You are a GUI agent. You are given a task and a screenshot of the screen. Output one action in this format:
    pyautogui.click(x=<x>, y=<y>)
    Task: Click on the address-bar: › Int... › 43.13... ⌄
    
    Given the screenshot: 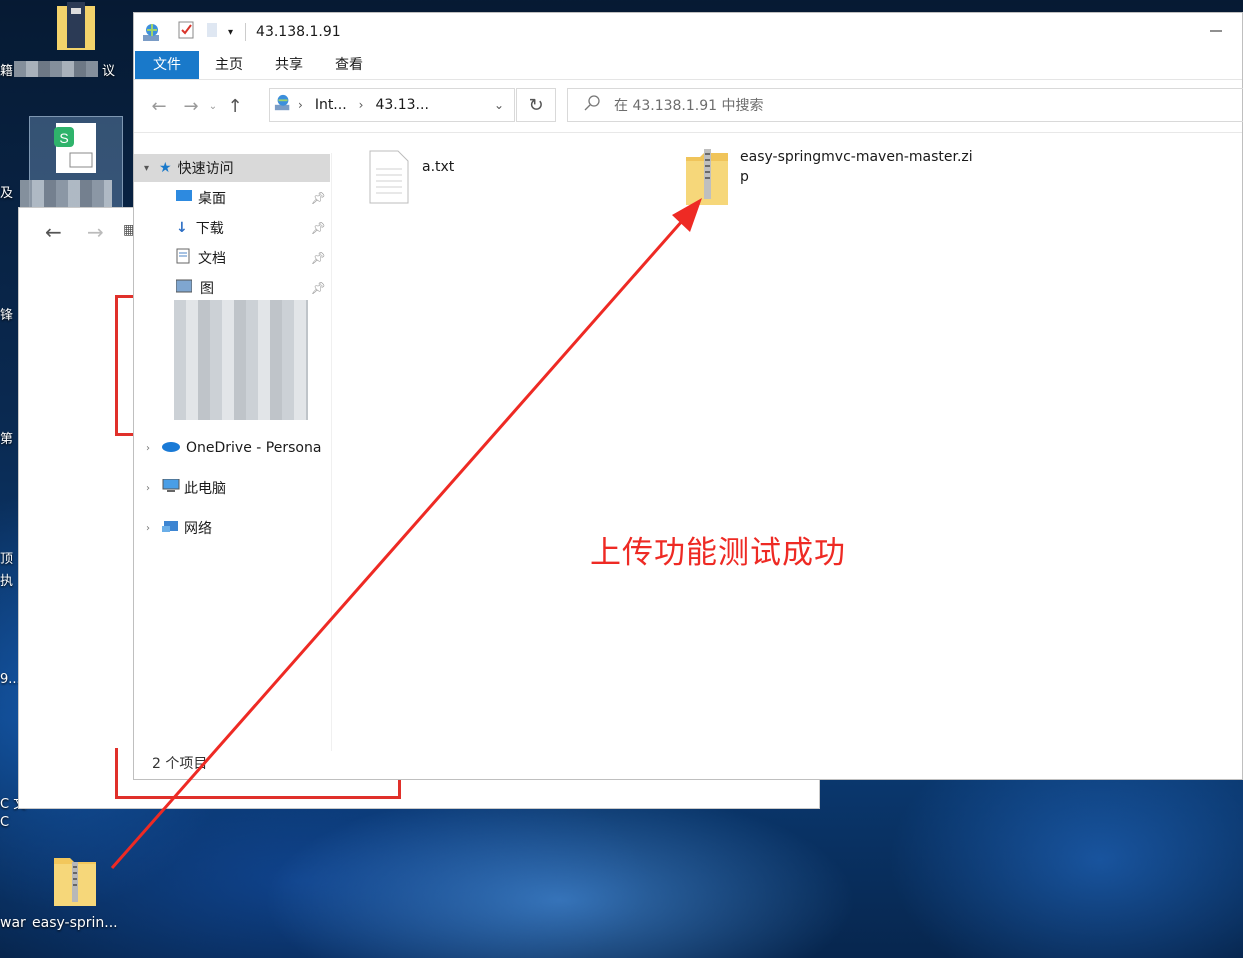 What is the action you would take?
    pyautogui.click(x=392, y=105)
    